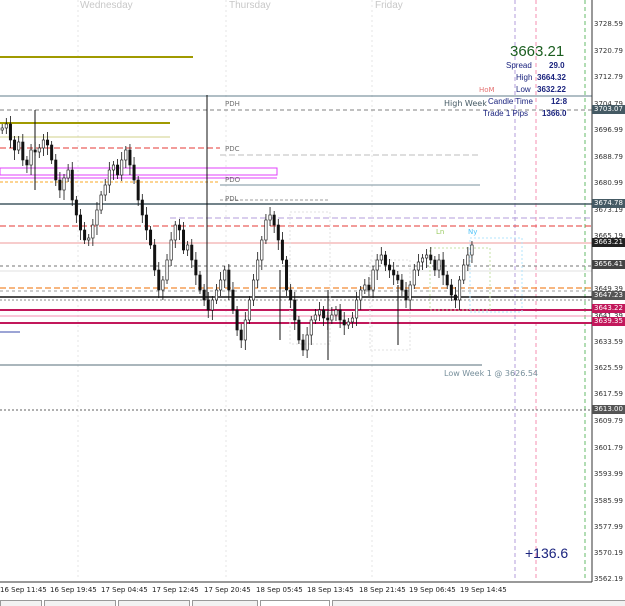 This screenshot has width=625, height=606. I want to click on price-tick-label: 3593.99, so click(608, 474).